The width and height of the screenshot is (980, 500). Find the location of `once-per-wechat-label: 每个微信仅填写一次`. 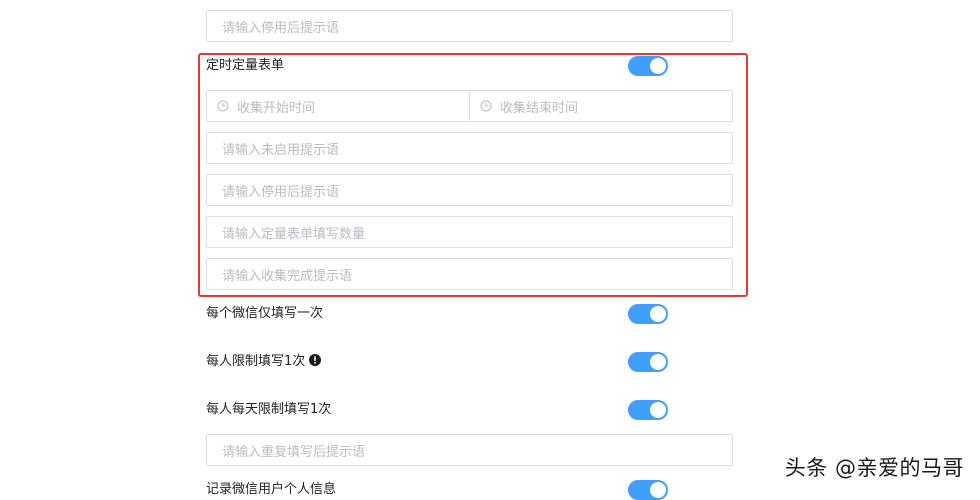

once-per-wechat-label: 每个微信仅填写一次 is located at coordinates (265, 313).